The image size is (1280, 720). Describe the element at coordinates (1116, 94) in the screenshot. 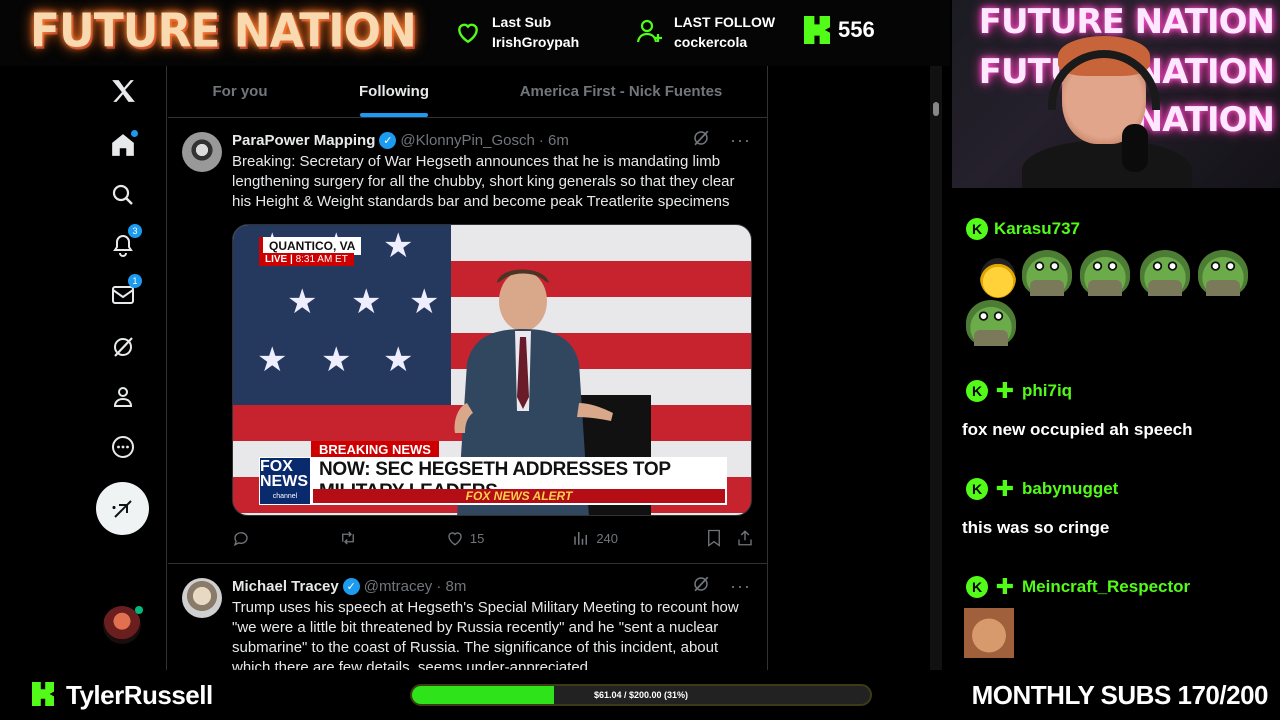

I see `webcam-feed: FUTURE NATION FUTURE NATION NATION` at that location.